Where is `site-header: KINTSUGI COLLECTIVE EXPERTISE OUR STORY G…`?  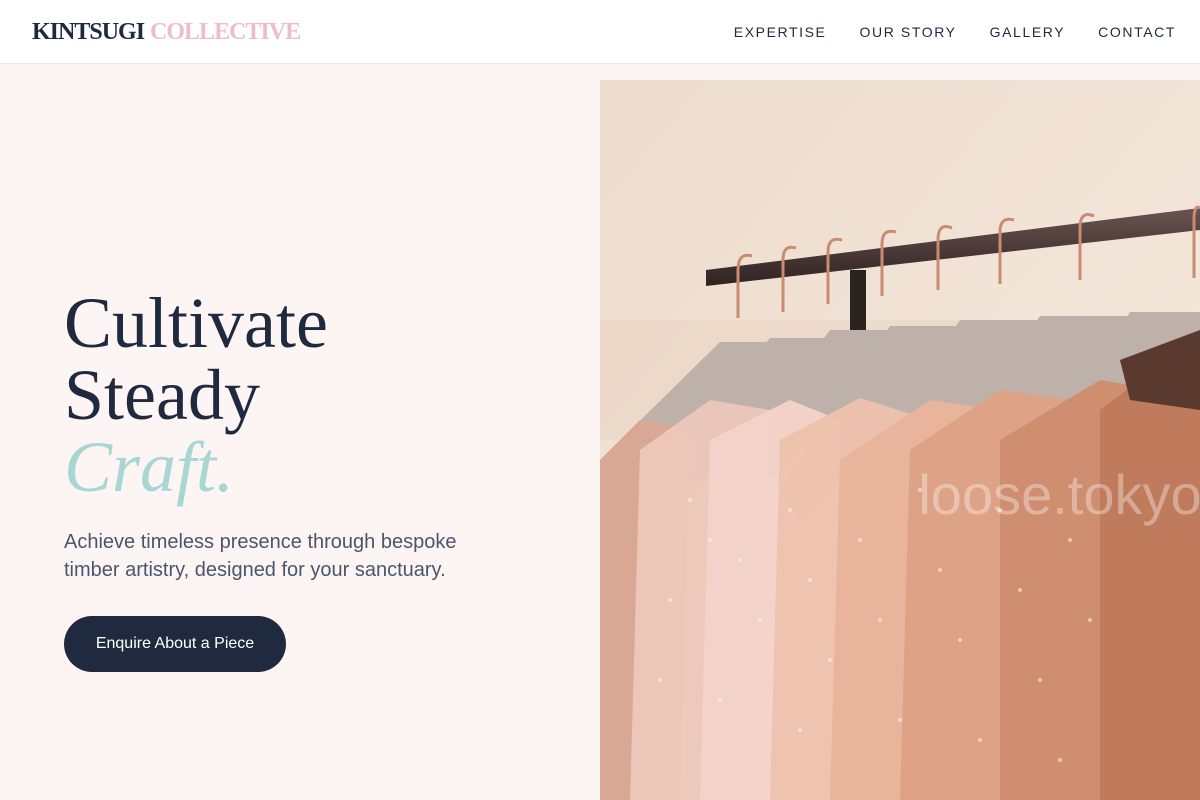
site-header: KINTSUGI COLLECTIVE EXPERTISE OUR STORY G… is located at coordinates (600, 32).